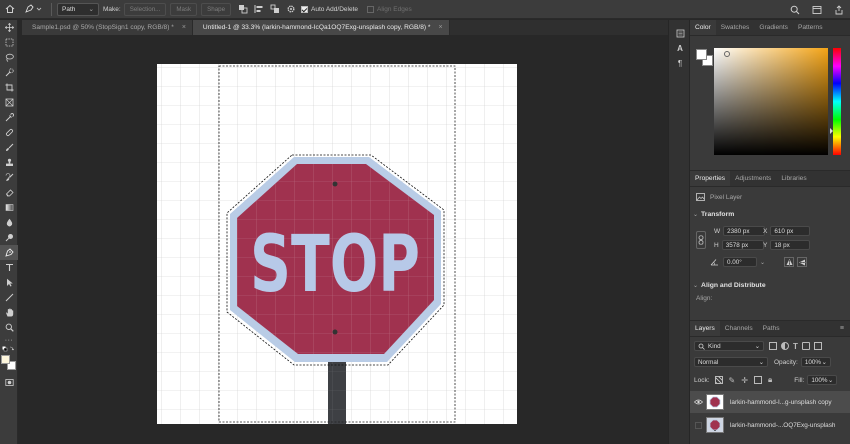 Image resolution: width=850 pixels, height=444 pixels. What do you see at coordinates (9, 72) in the screenshot?
I see `quick-selection-tool-icon` at bounding box center [9, 72].